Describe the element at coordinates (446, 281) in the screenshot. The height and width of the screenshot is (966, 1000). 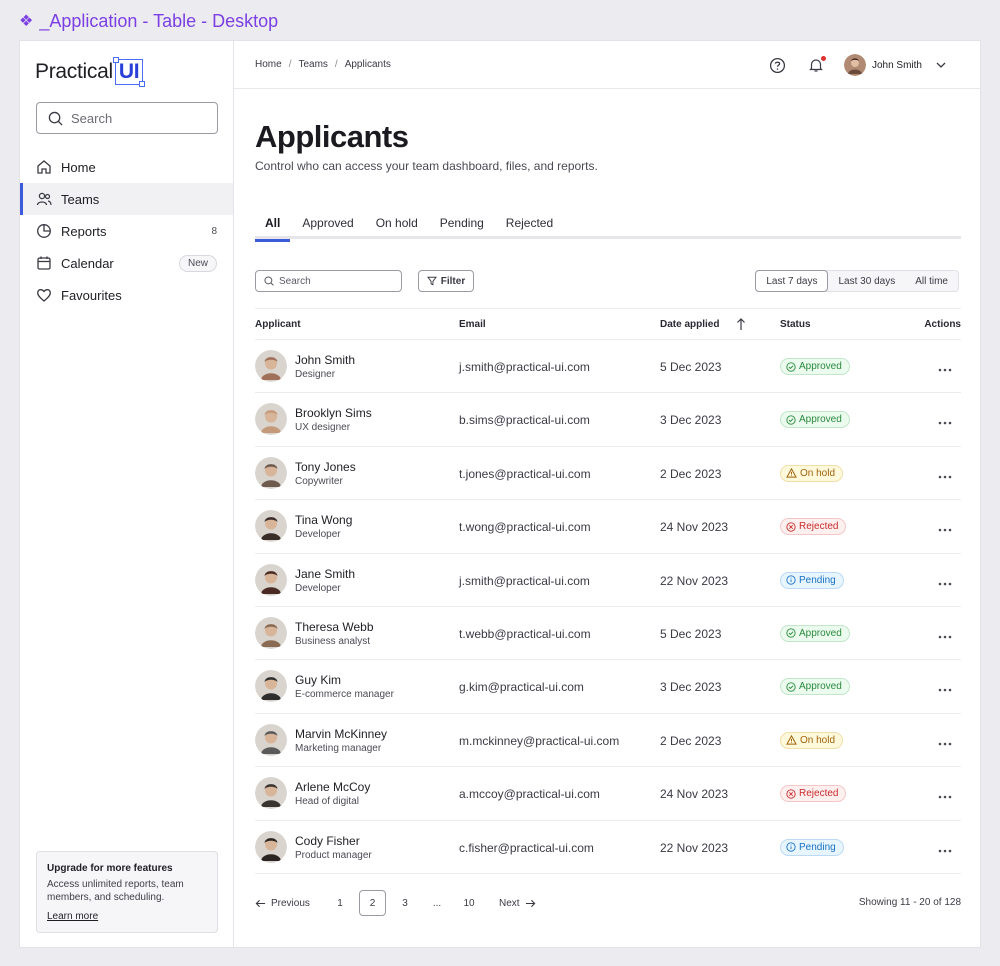
I see `filter-button: Filter` at that location.